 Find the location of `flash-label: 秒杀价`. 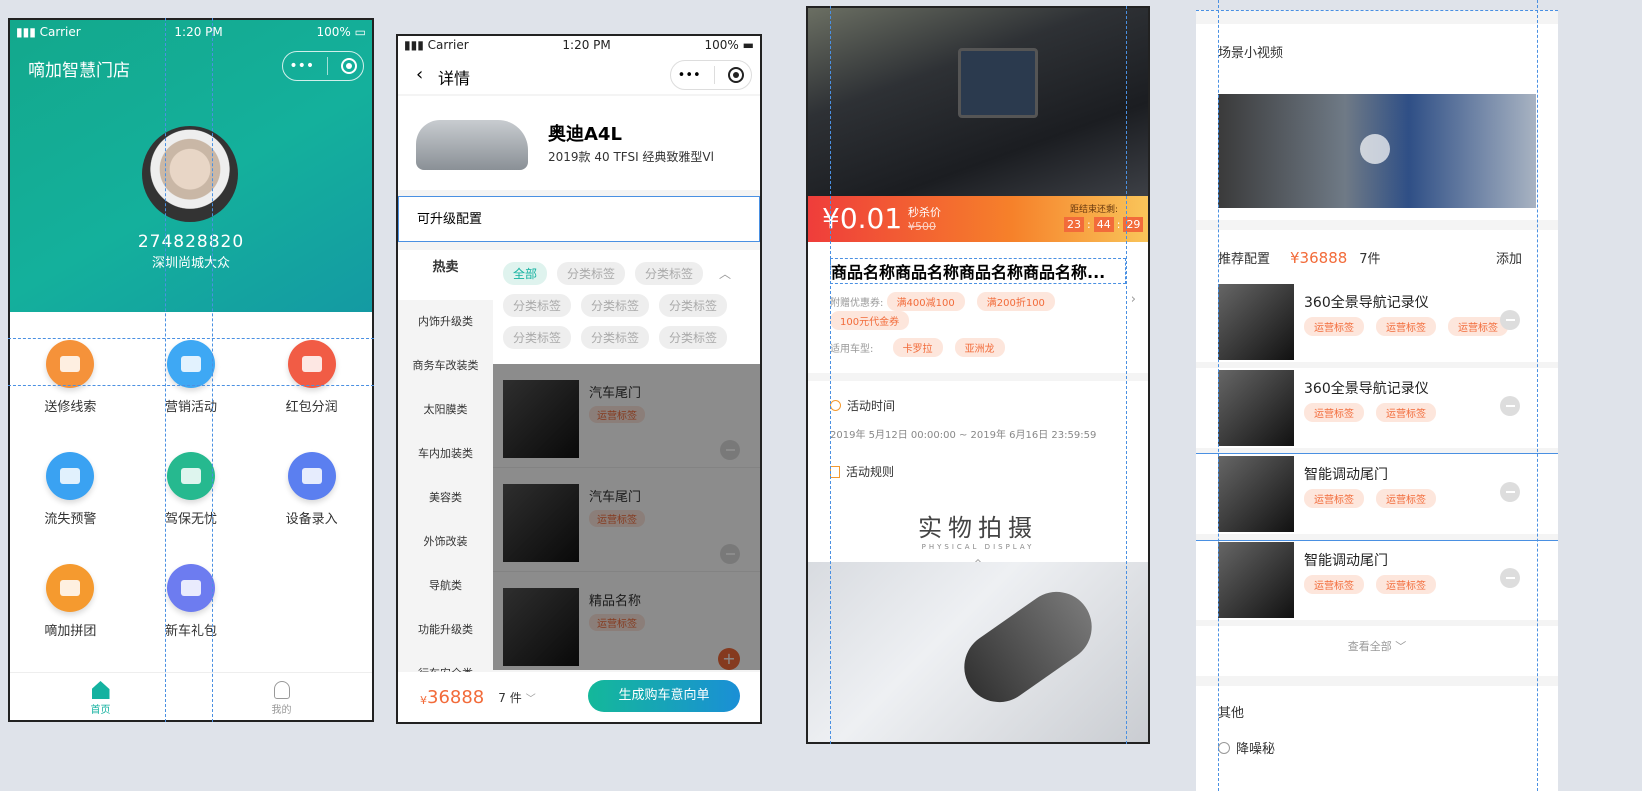

flash-label: 秒杀价 is located at coordinates (924, 212).